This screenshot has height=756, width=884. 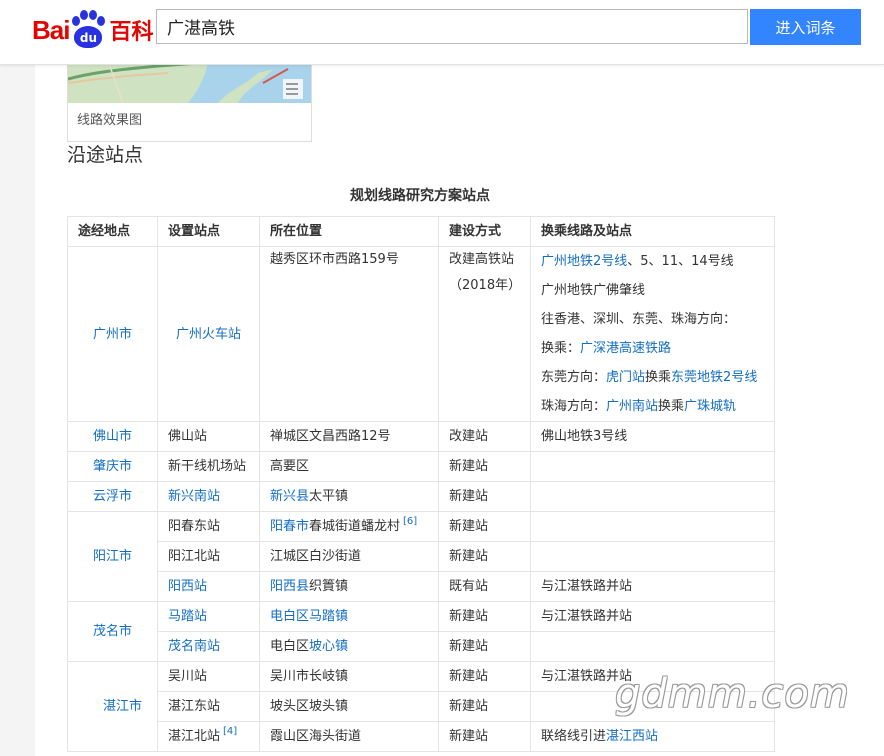 What do you see at coordinates (187, 586) in the screenshot?
I see `station-link: 阳西站` at bounding box center [187, 586].